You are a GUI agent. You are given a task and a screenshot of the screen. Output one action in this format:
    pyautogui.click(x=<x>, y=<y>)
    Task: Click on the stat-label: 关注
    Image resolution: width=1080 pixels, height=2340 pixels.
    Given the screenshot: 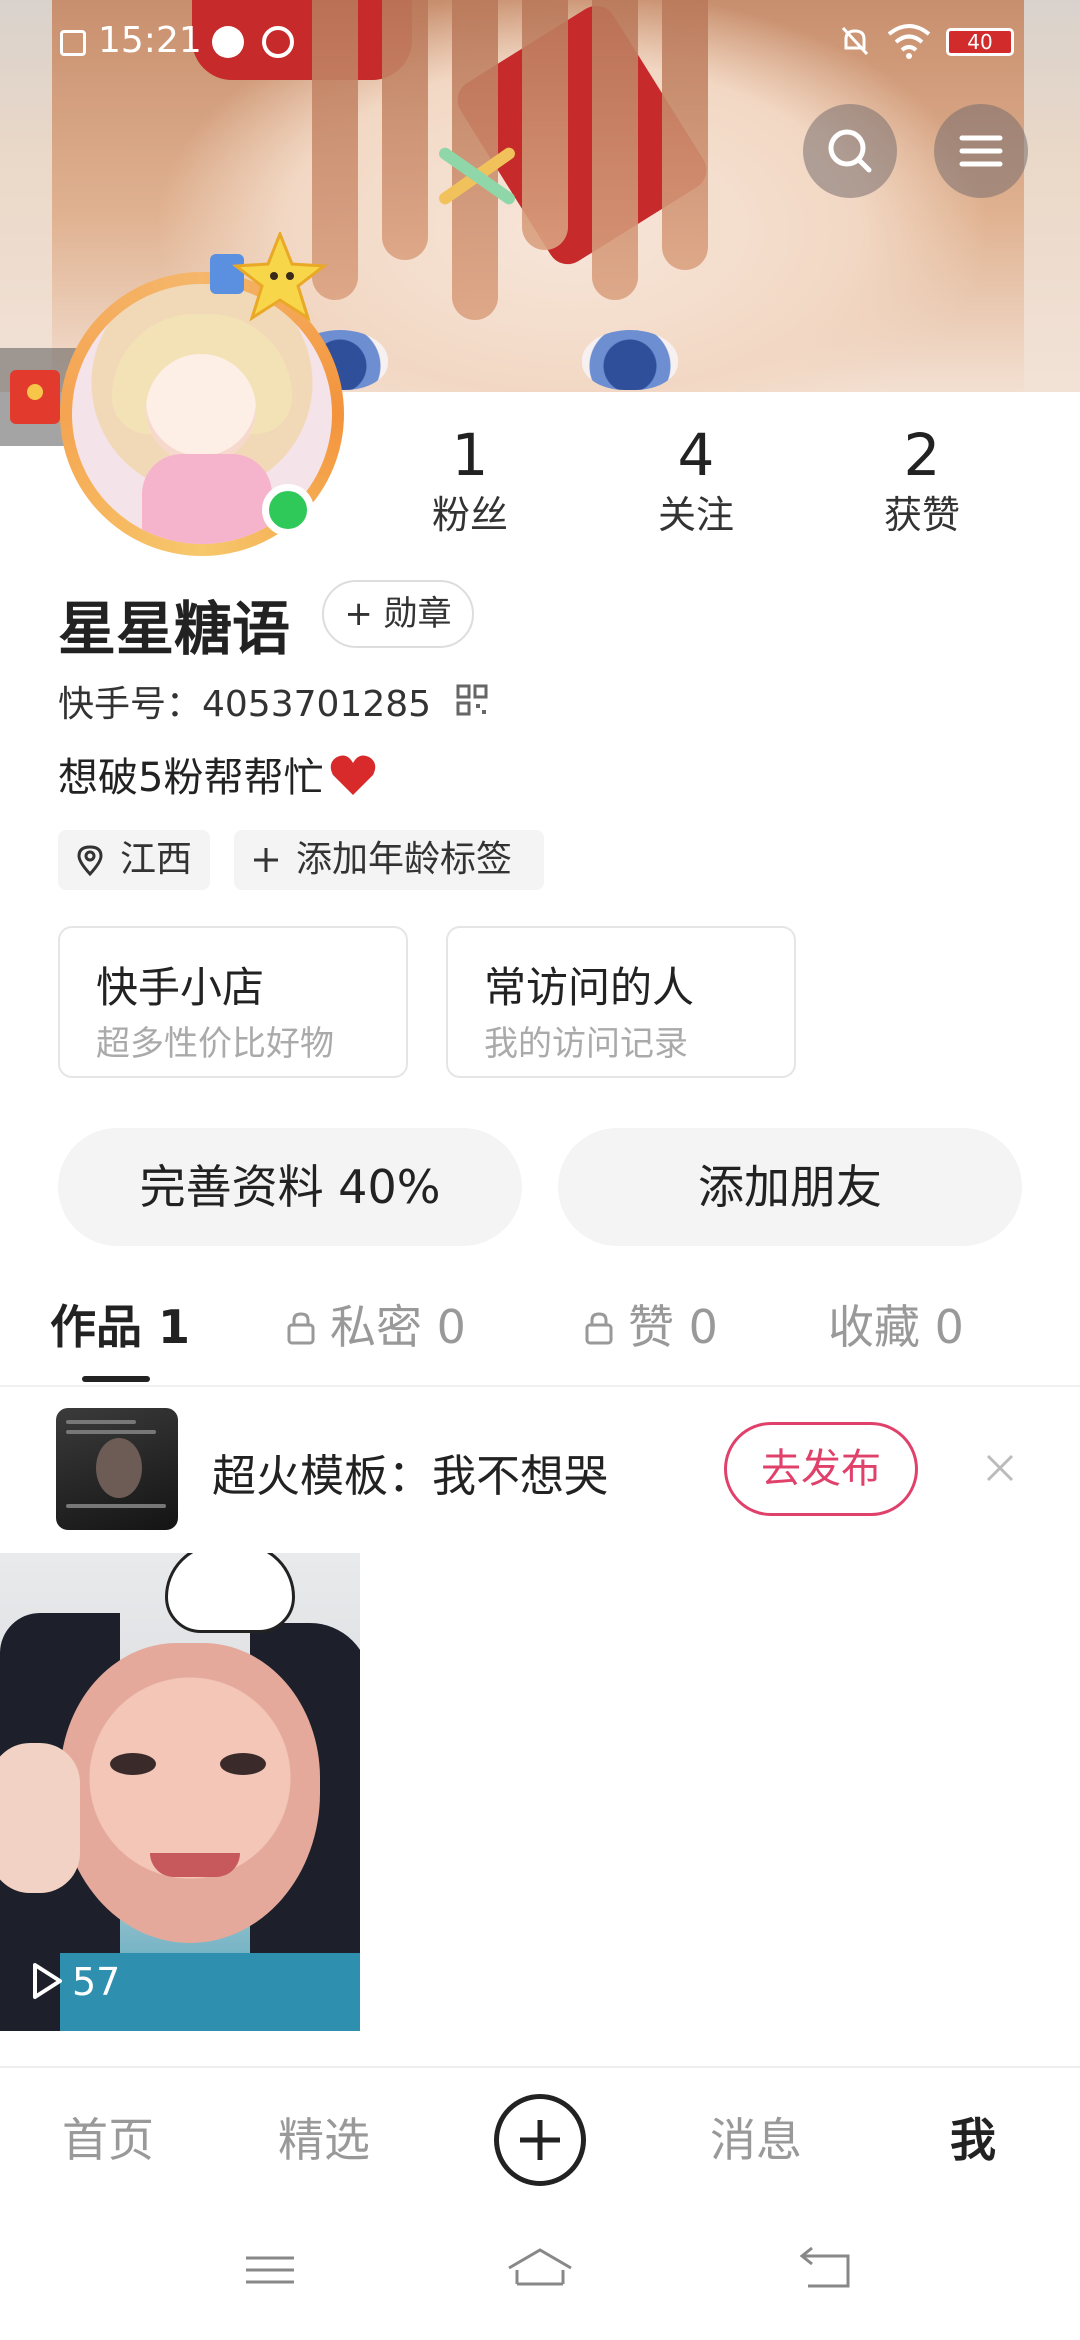 What is the action you would take?
    pyautogui.click(x=695, y=515)
    